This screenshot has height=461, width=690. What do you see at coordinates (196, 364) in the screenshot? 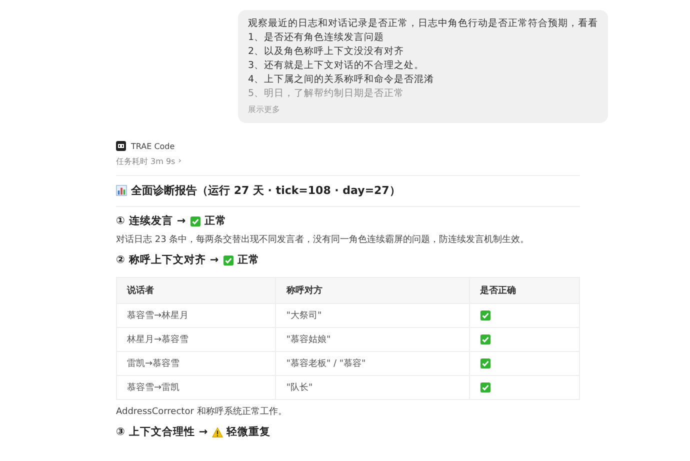
I see `table-cell: 雷凯→慕容雪` at bounding box center [196, 364].